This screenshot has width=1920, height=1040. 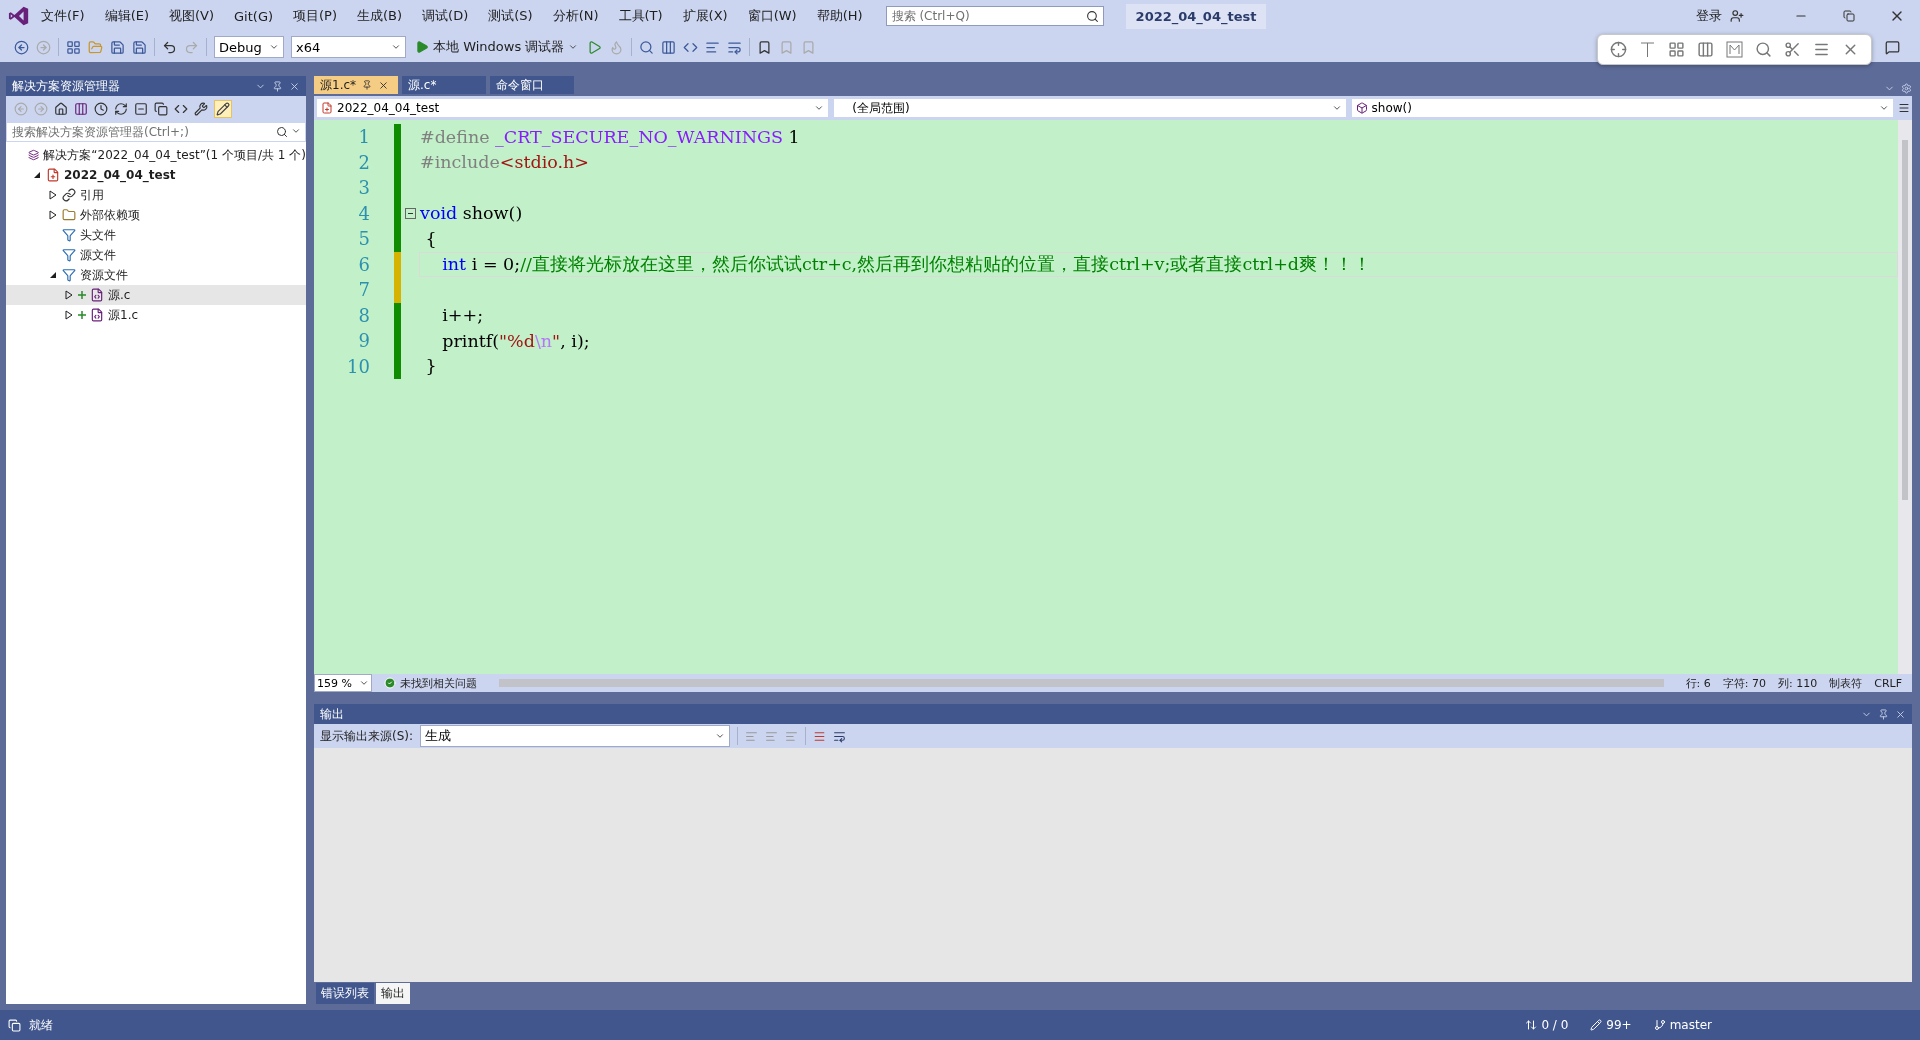 I want to click on menu-item: 生成(B), so click(x=380, y=16).